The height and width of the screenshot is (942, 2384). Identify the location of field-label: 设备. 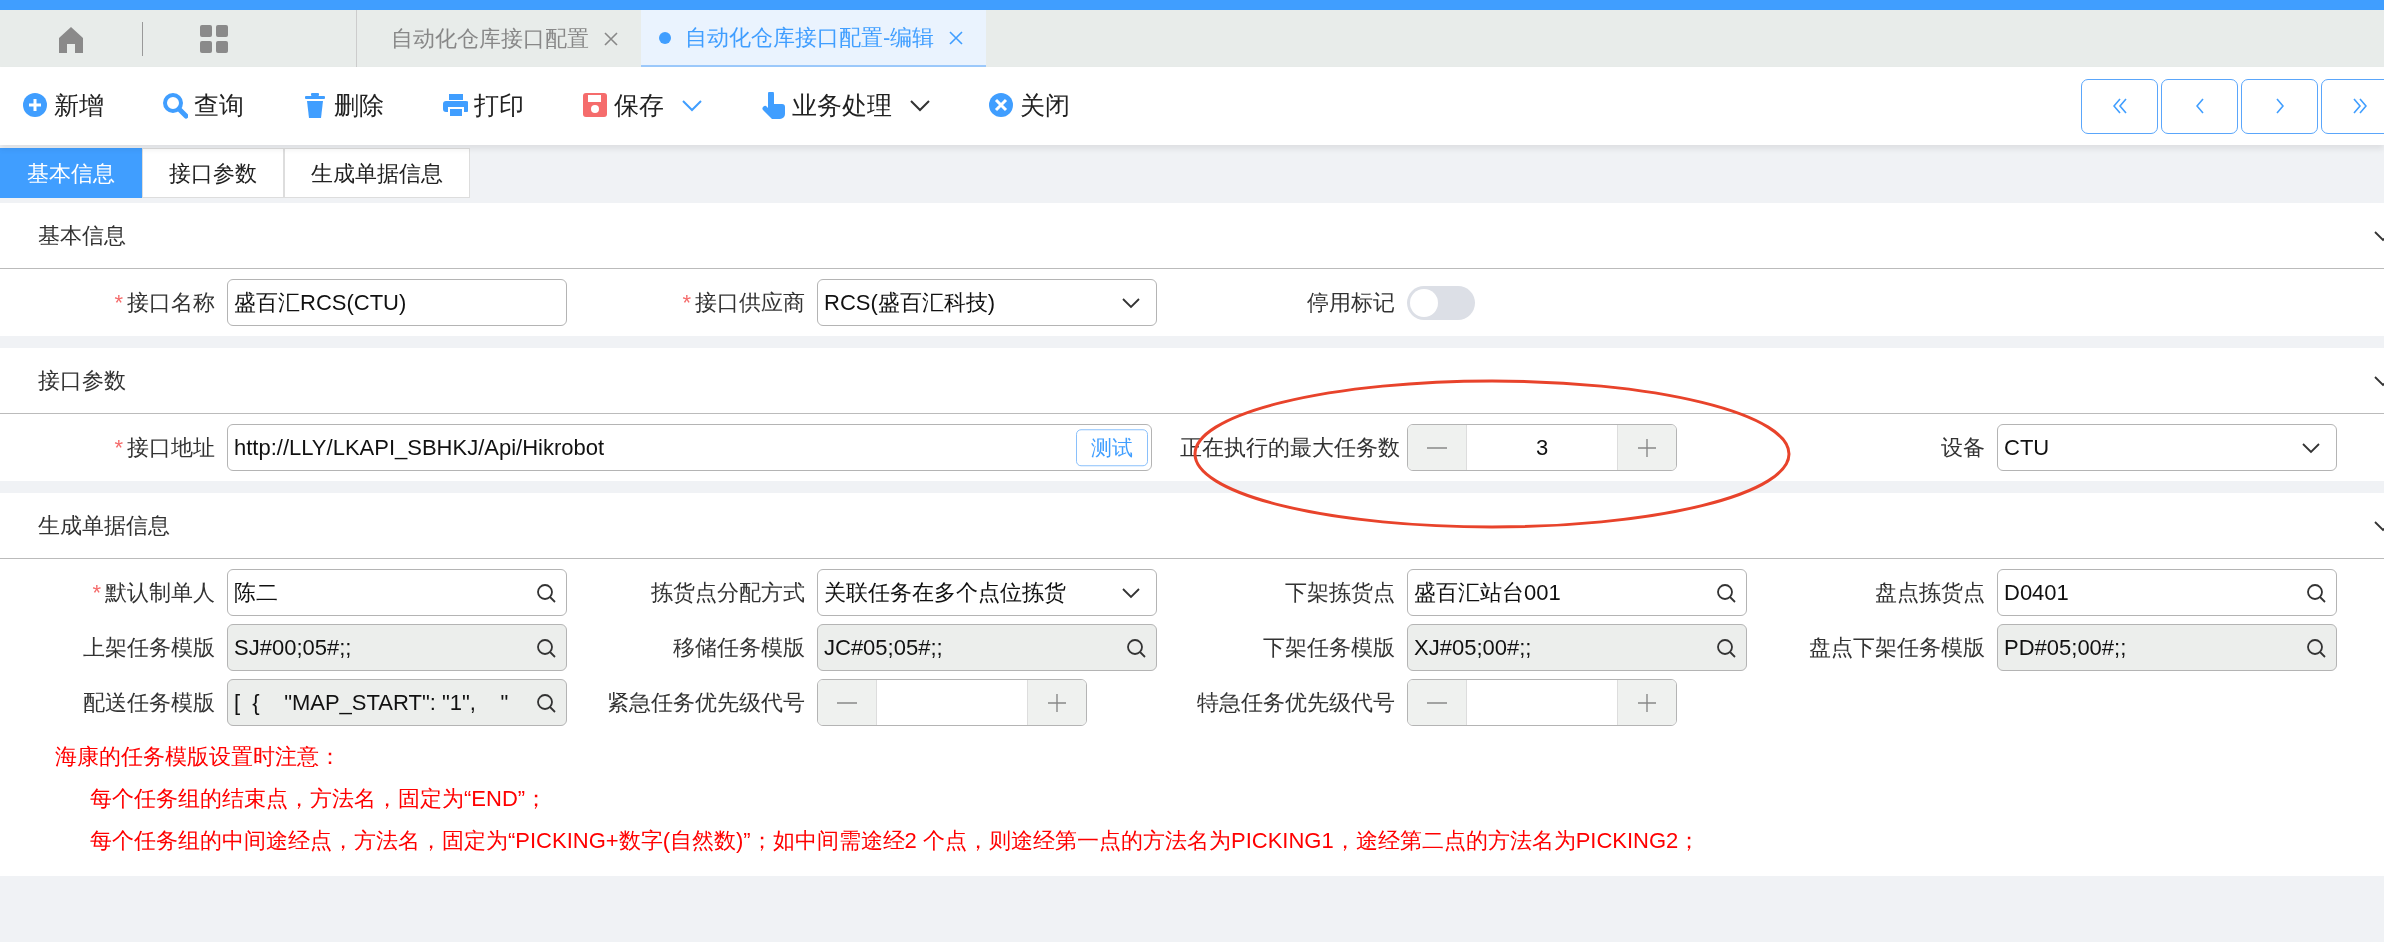
(1963, 447).